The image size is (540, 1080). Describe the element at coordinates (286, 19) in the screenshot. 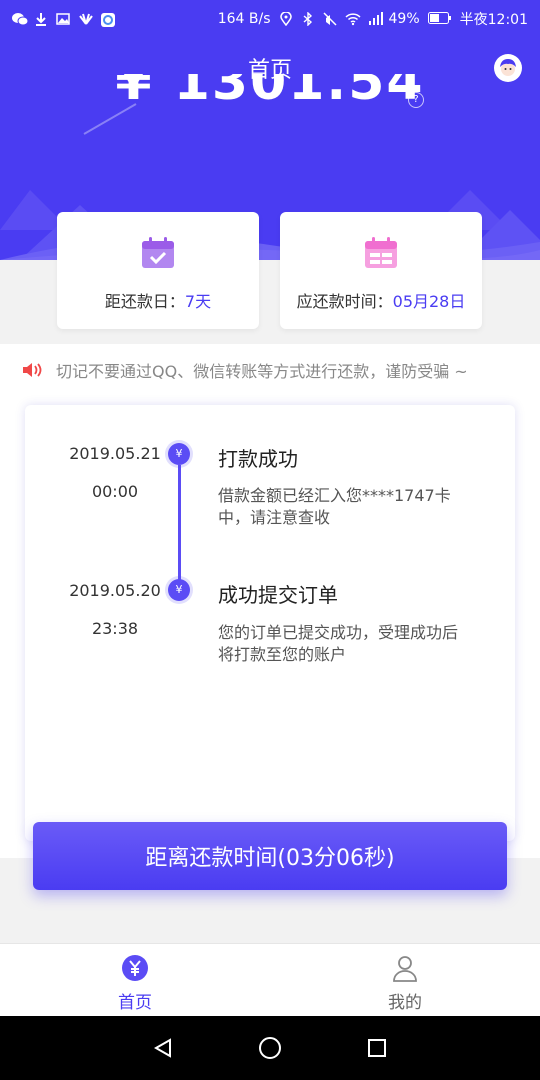

I see `location-icon` at that location.